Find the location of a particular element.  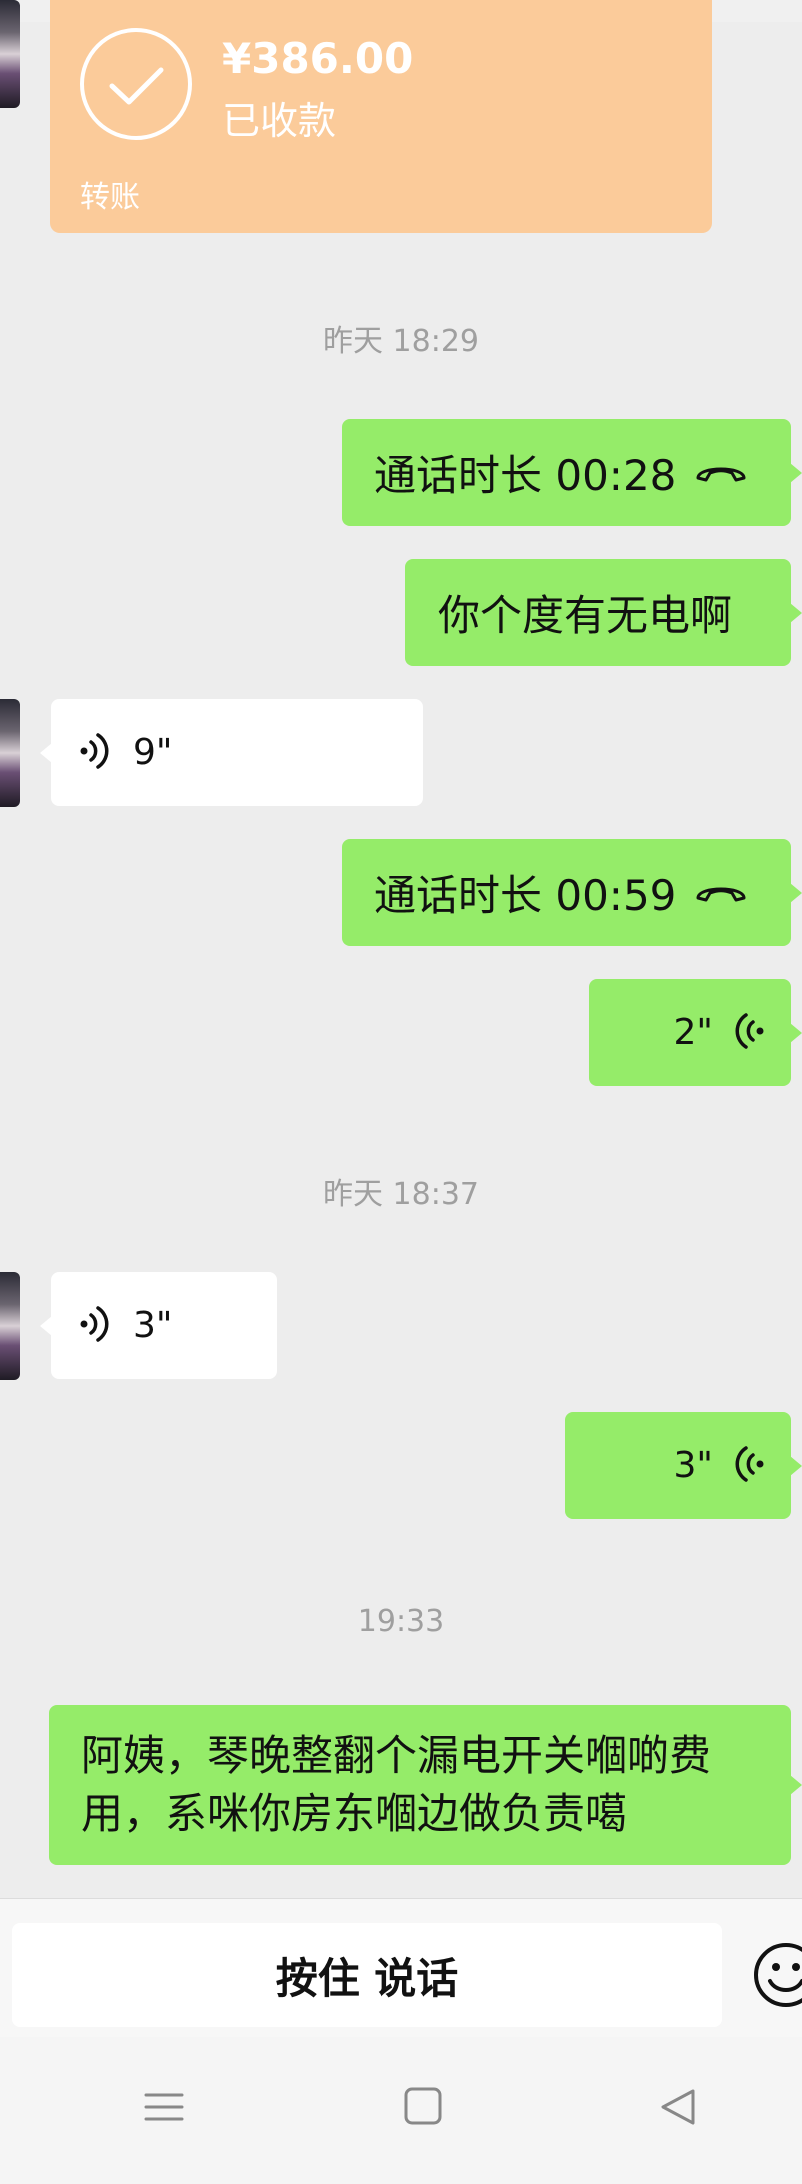

call-record-bubble: 通话时长 00:59 is located at coordinates (572, 892).